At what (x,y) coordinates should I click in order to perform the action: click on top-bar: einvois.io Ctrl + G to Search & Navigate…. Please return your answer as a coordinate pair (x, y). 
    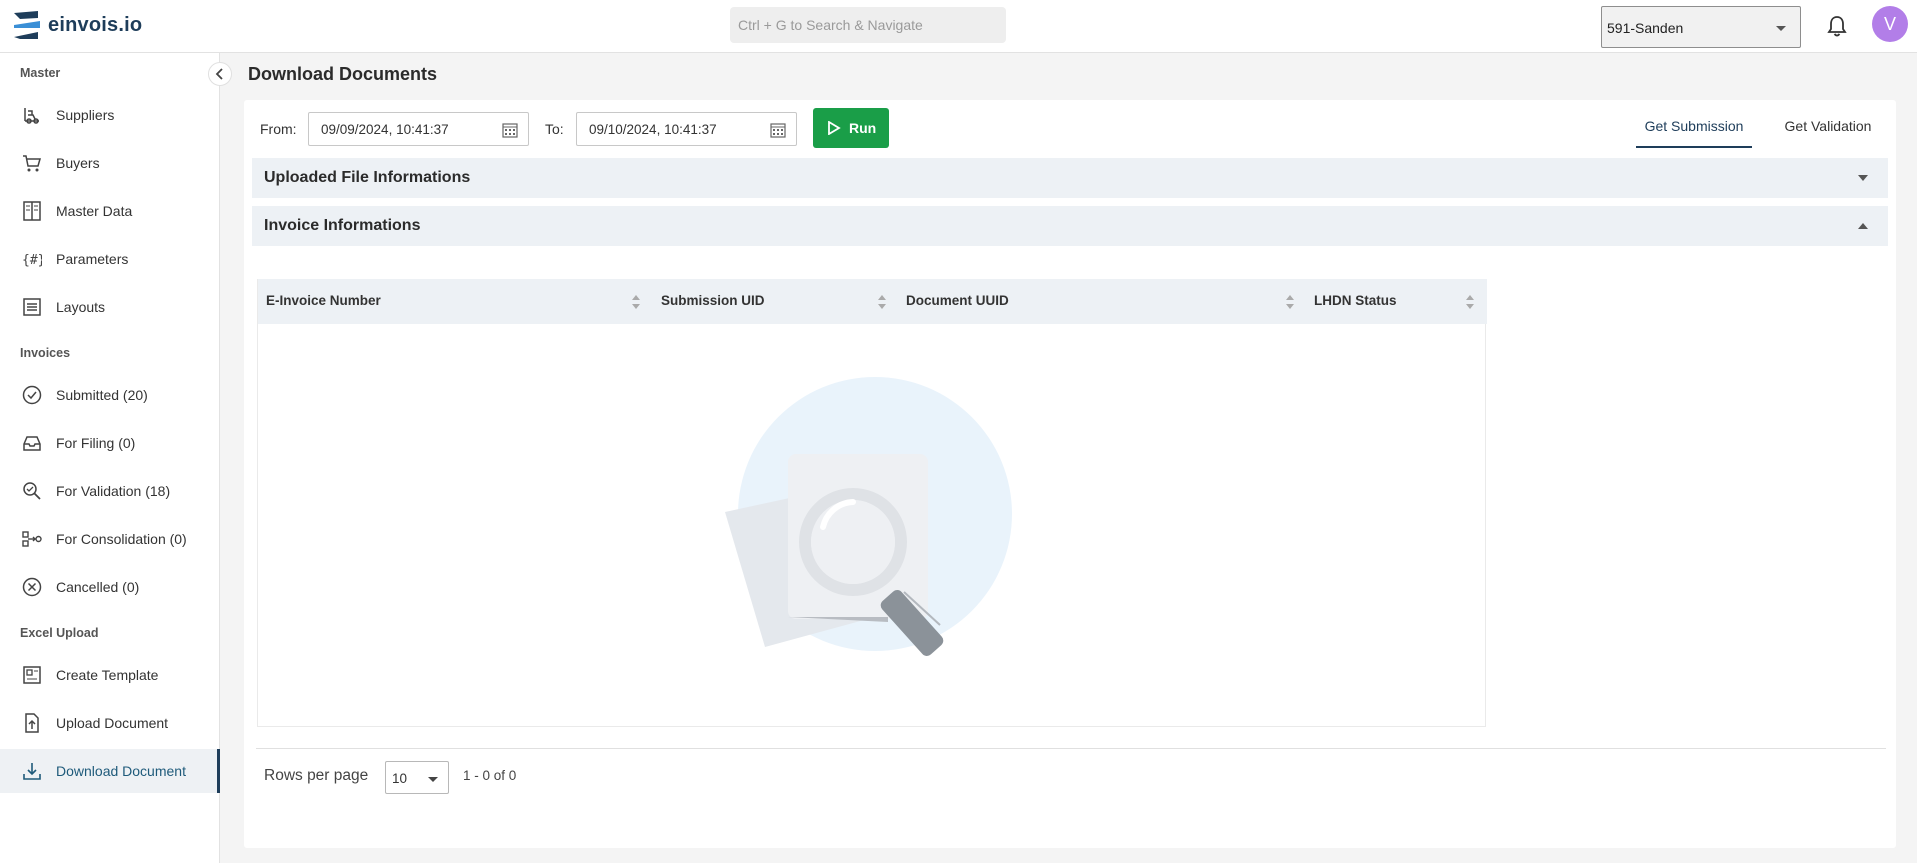
    Looking at the image, I should click on (958, 26).